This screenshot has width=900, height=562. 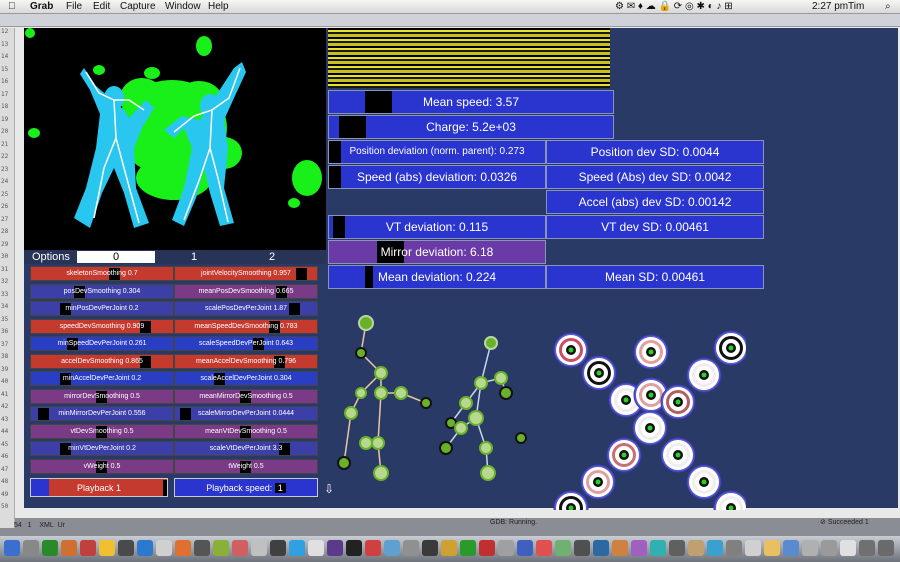 I want to click on param-slider-scaleSpeedDevPerJoint: scaleSpeedDevPerJoint 0.643, so click(x=246, y=343).